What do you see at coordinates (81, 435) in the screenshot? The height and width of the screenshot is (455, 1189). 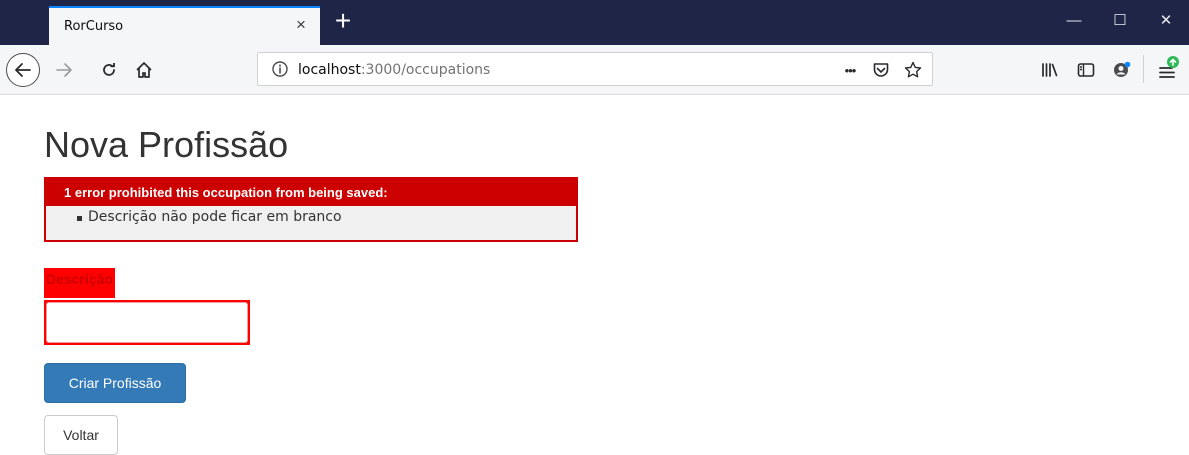 I see `back-link-button: Voltar` at bounding box center [81, 435].